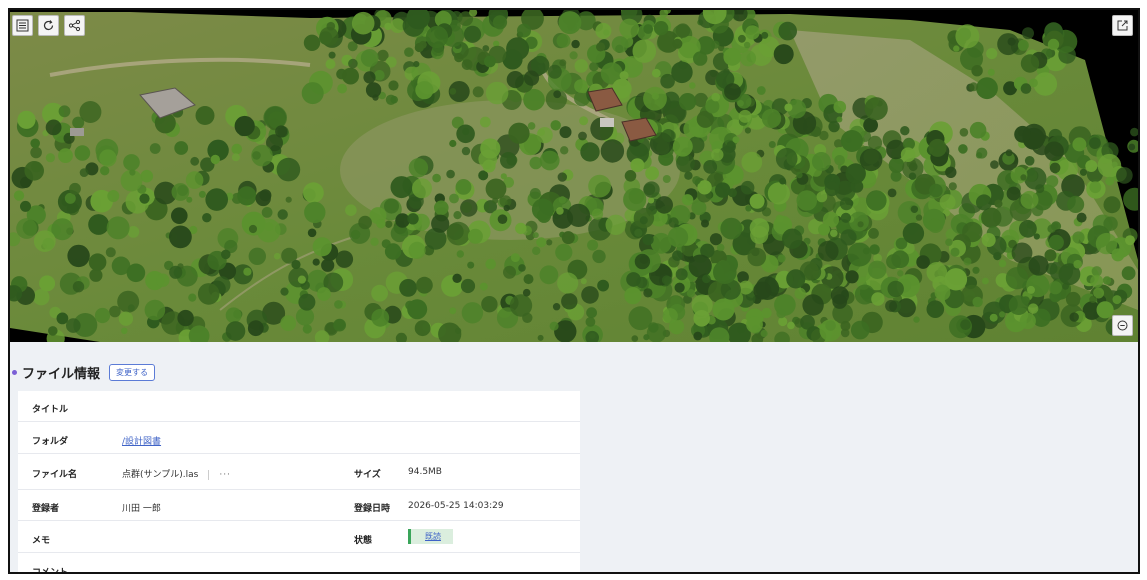 The height and width of the screenshot is (580, 1147). I want to click on external-link-icon, so click(1122, 25).